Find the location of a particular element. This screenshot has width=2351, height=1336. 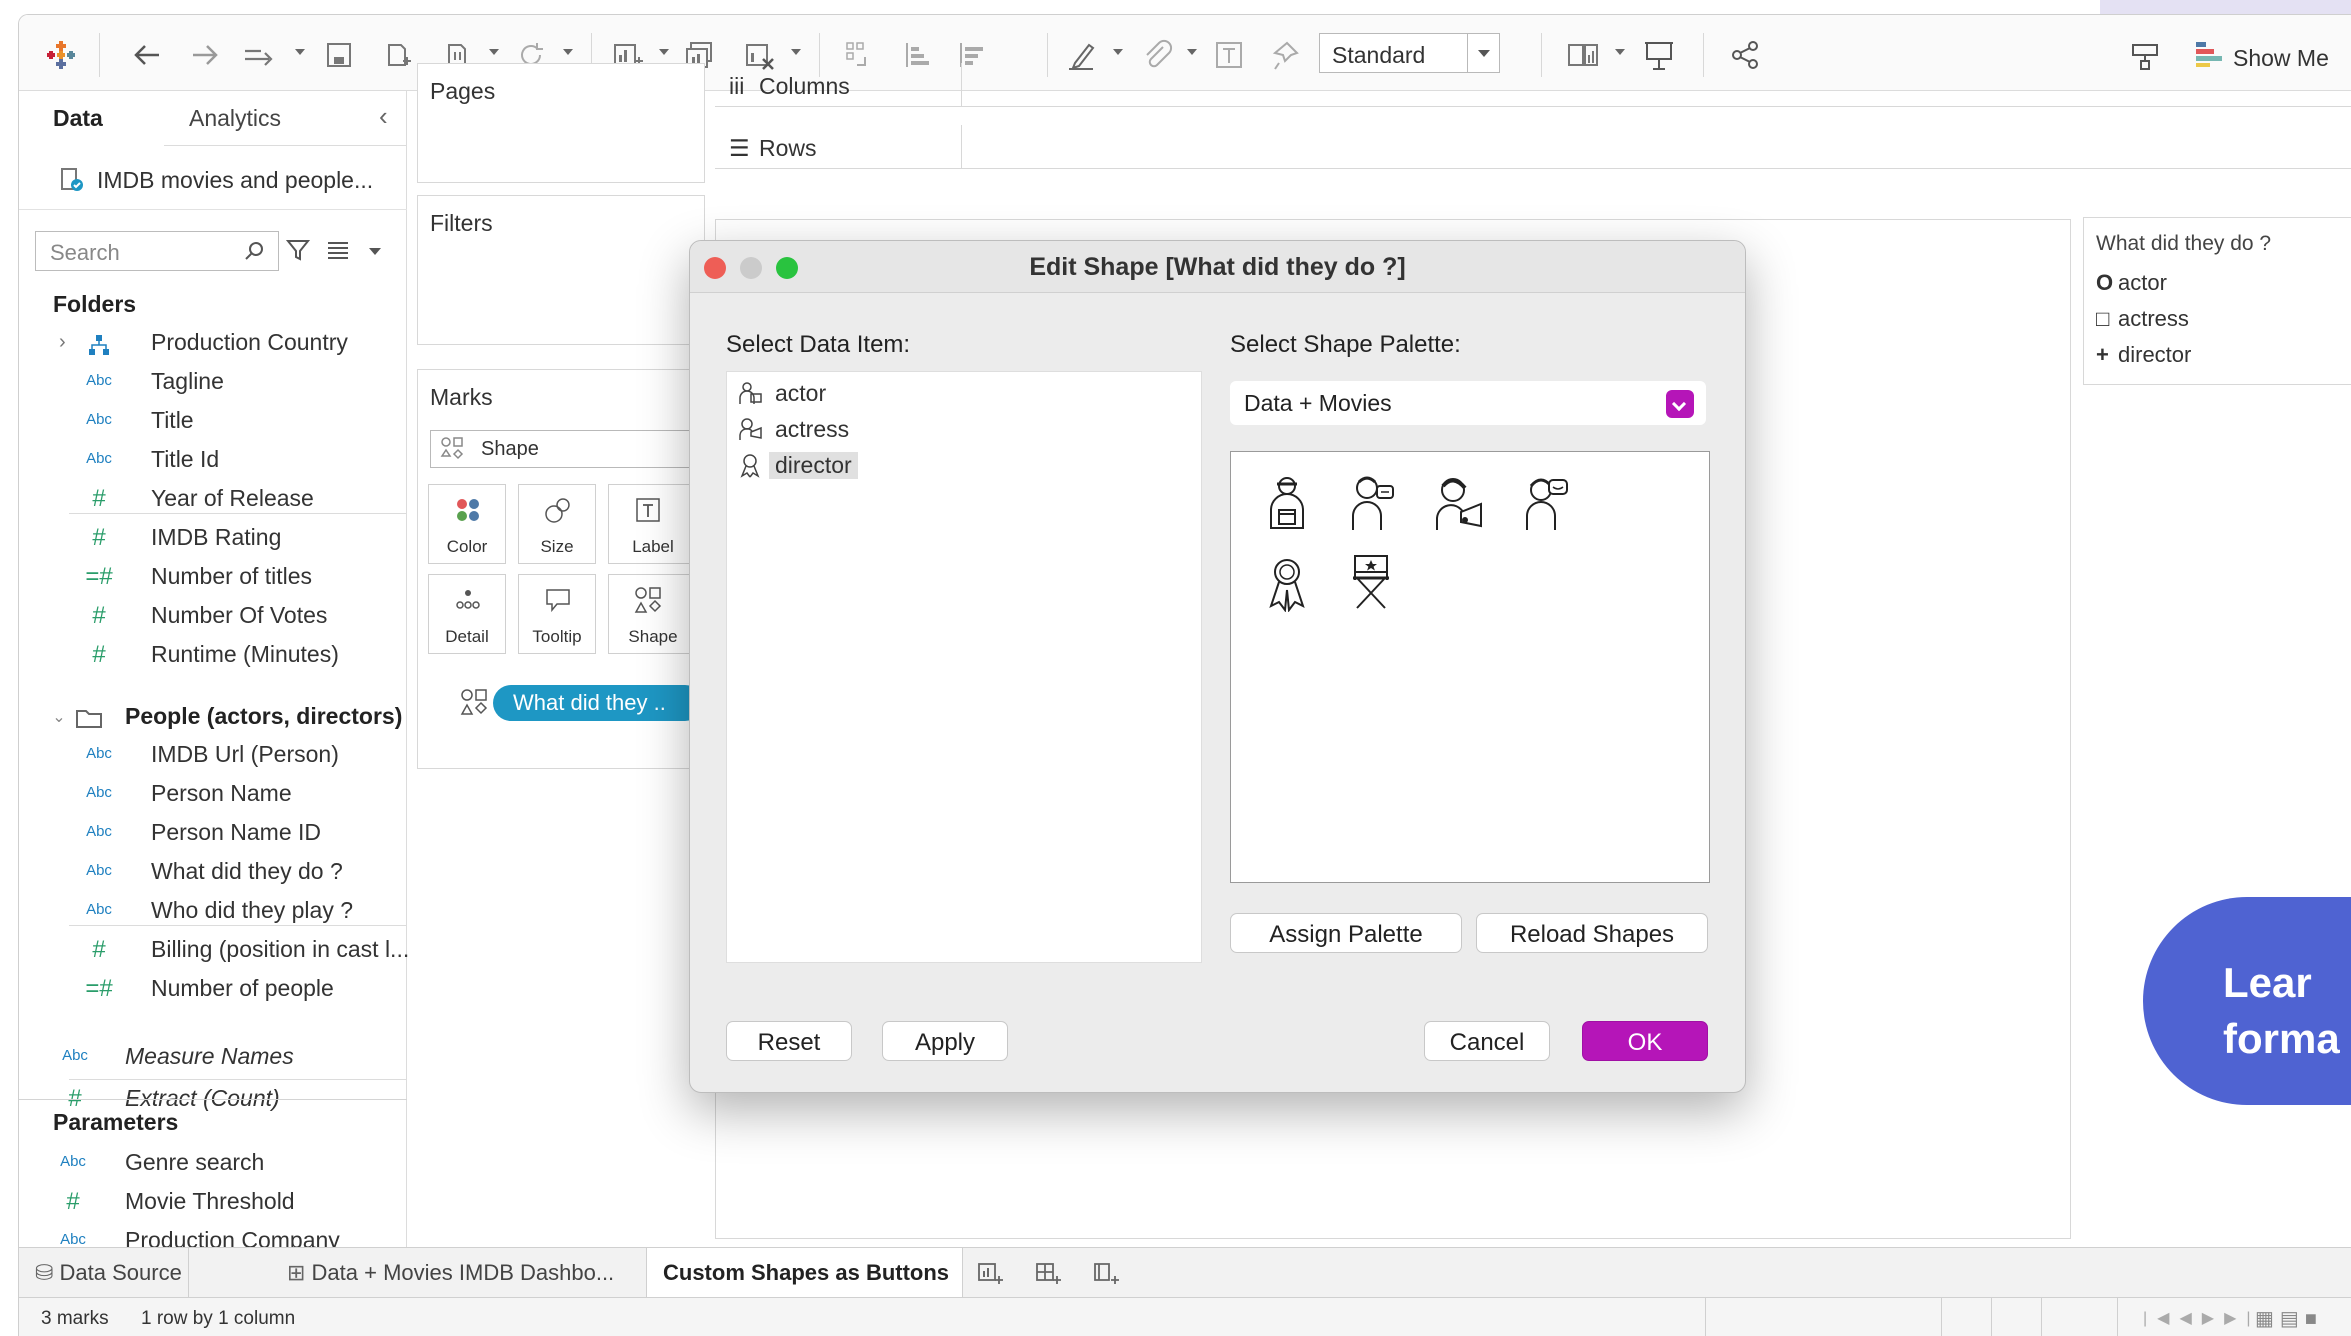

size-button: Size is located at coordinates (557, 524).